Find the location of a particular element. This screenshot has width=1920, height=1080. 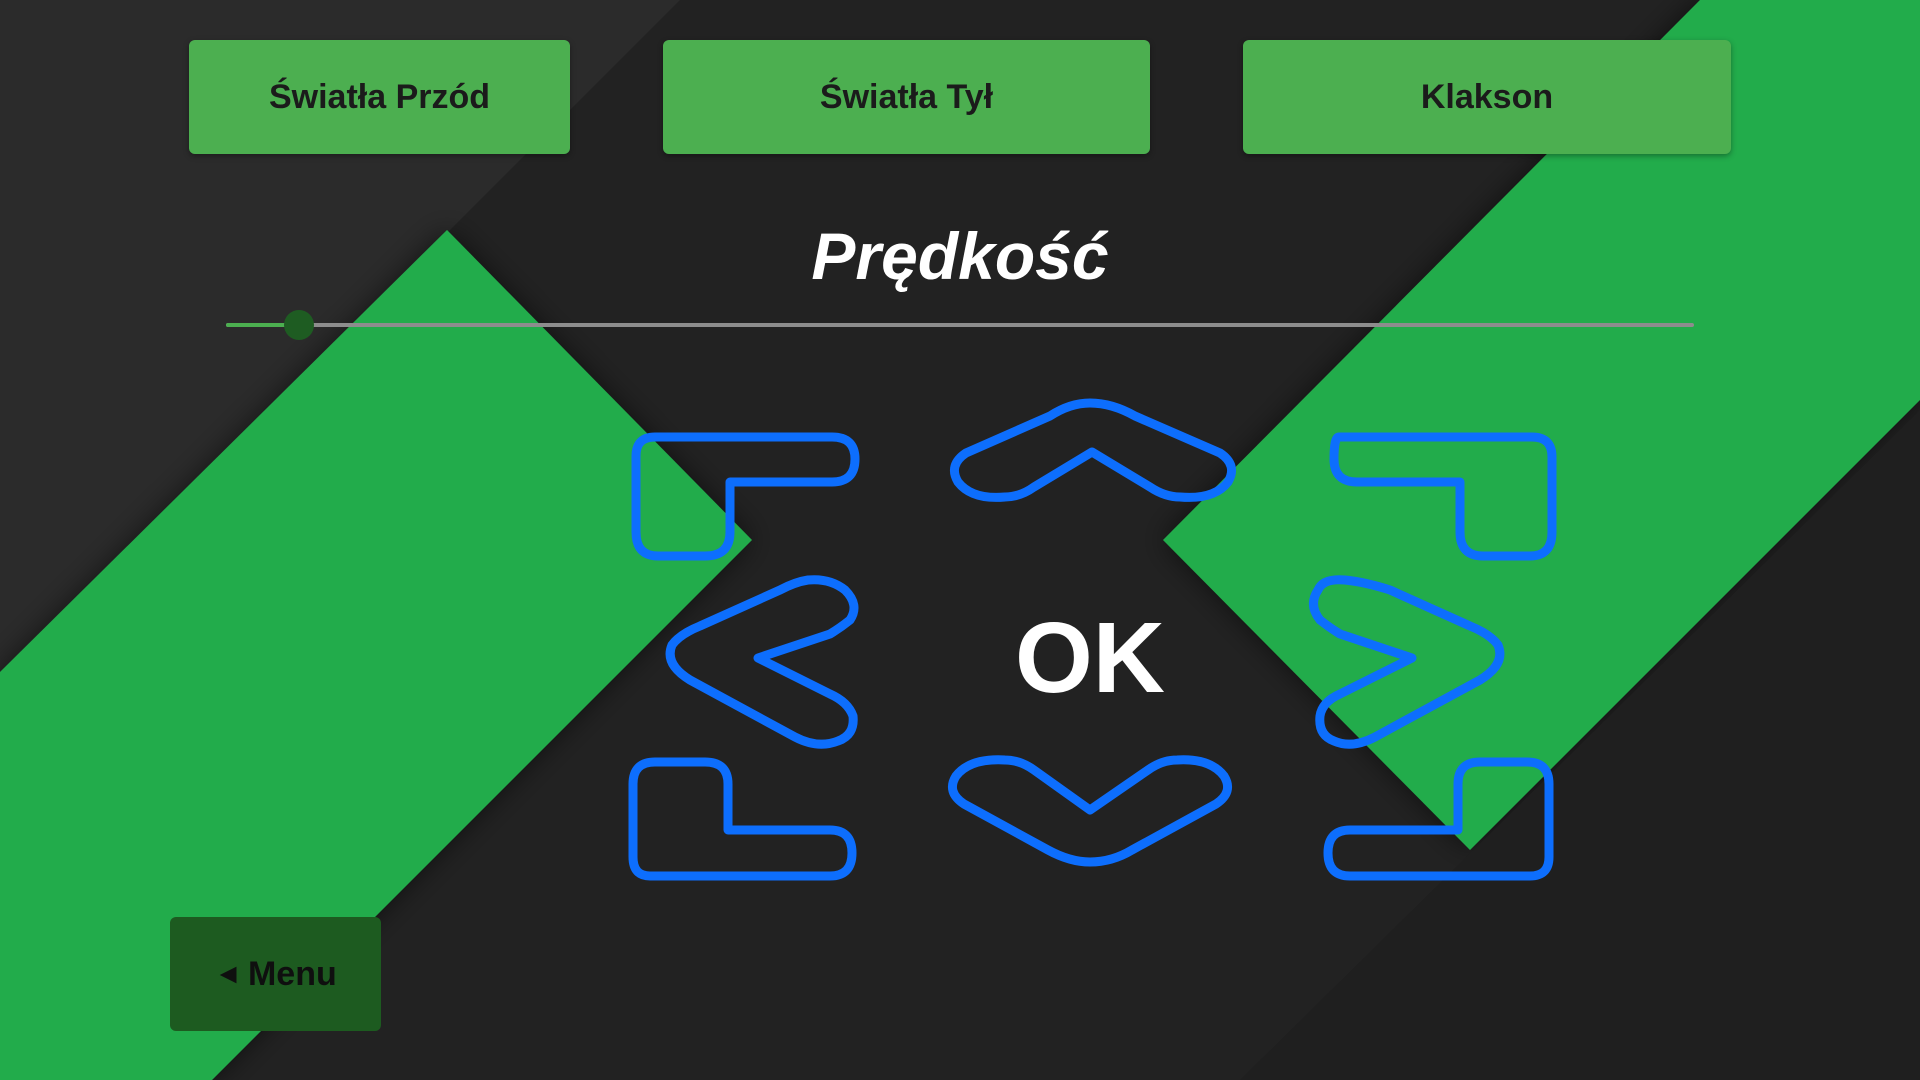

front-lights-button: Światła Przód is located at coordinates (379, 97).